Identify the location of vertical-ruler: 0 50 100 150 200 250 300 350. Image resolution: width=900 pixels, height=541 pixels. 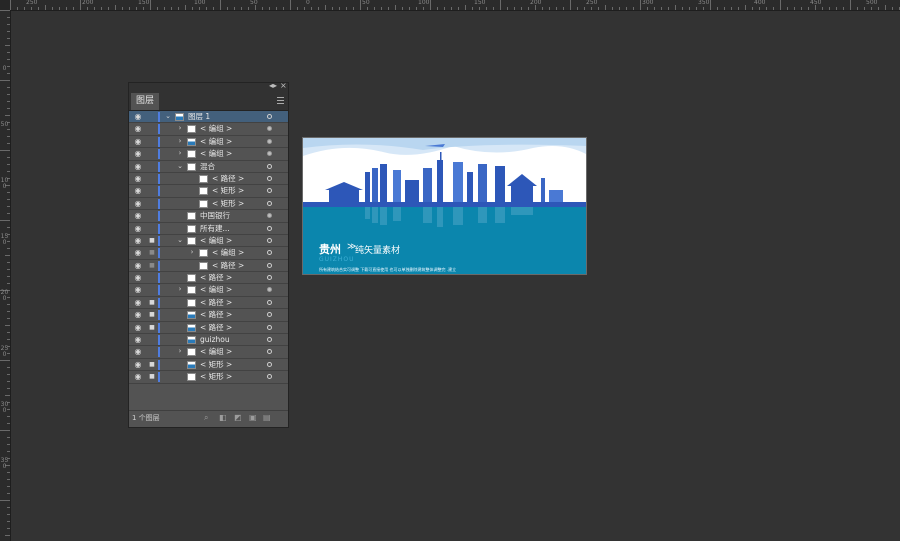
(5, 275).